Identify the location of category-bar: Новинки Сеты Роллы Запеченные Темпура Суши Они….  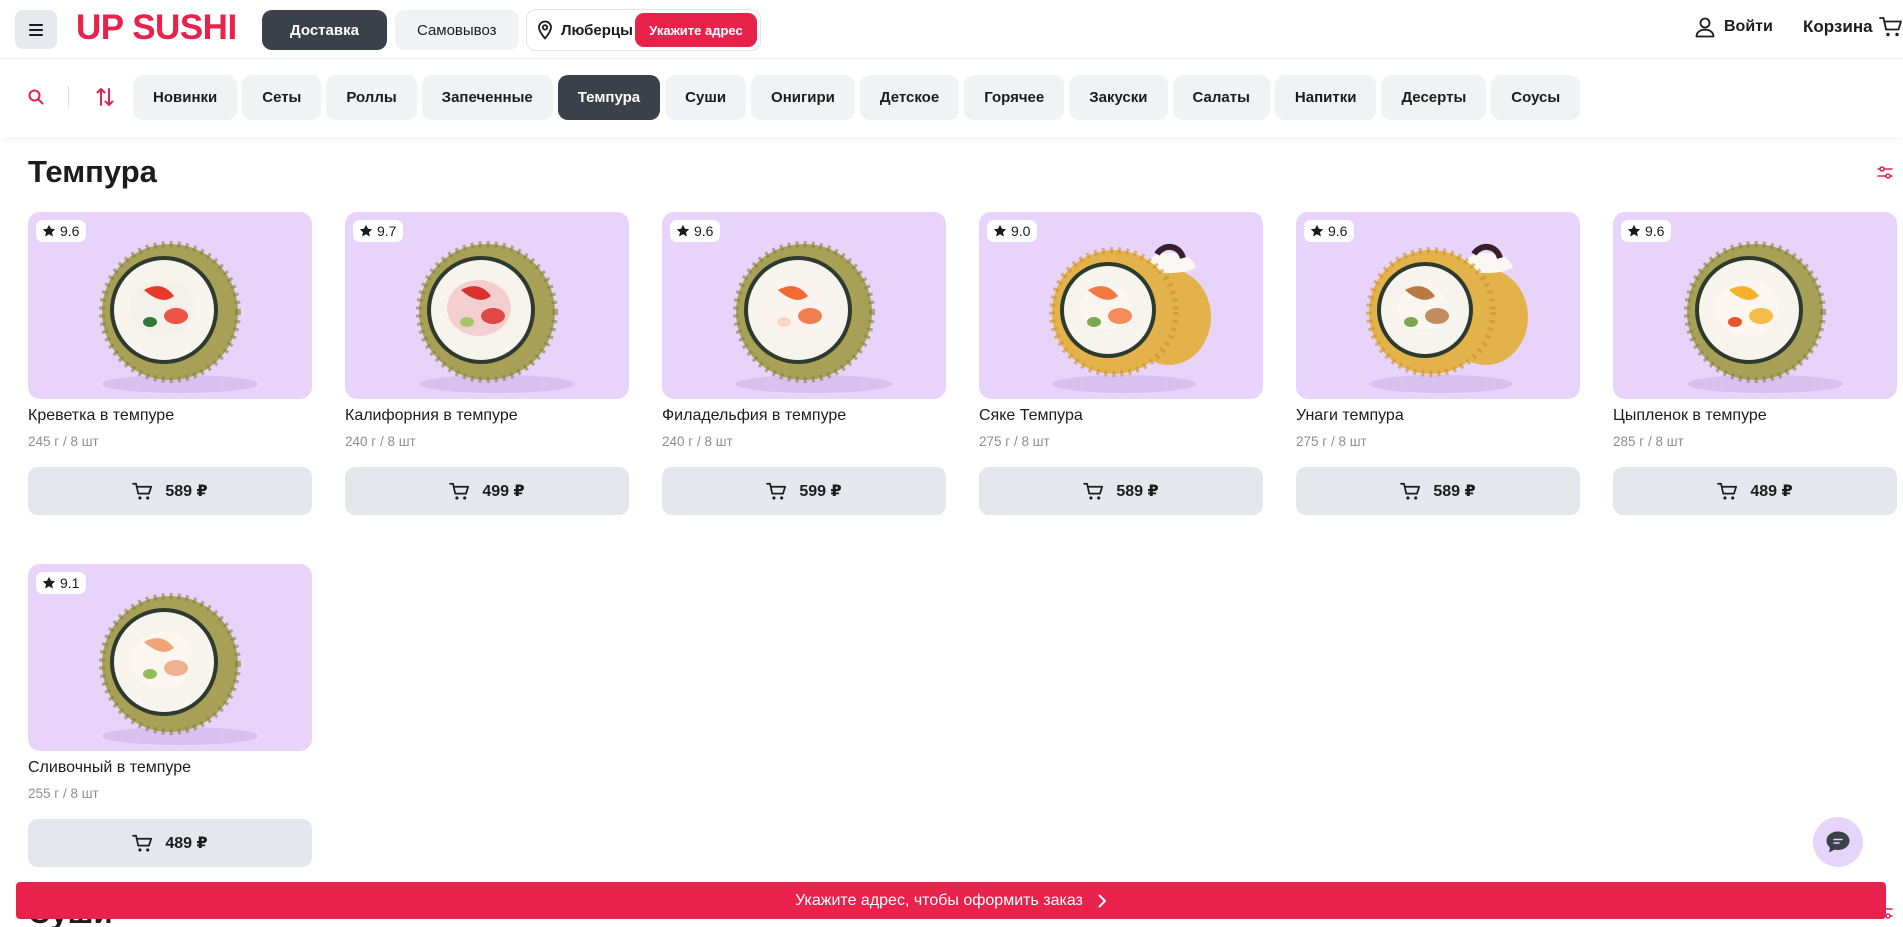
(951, 98).